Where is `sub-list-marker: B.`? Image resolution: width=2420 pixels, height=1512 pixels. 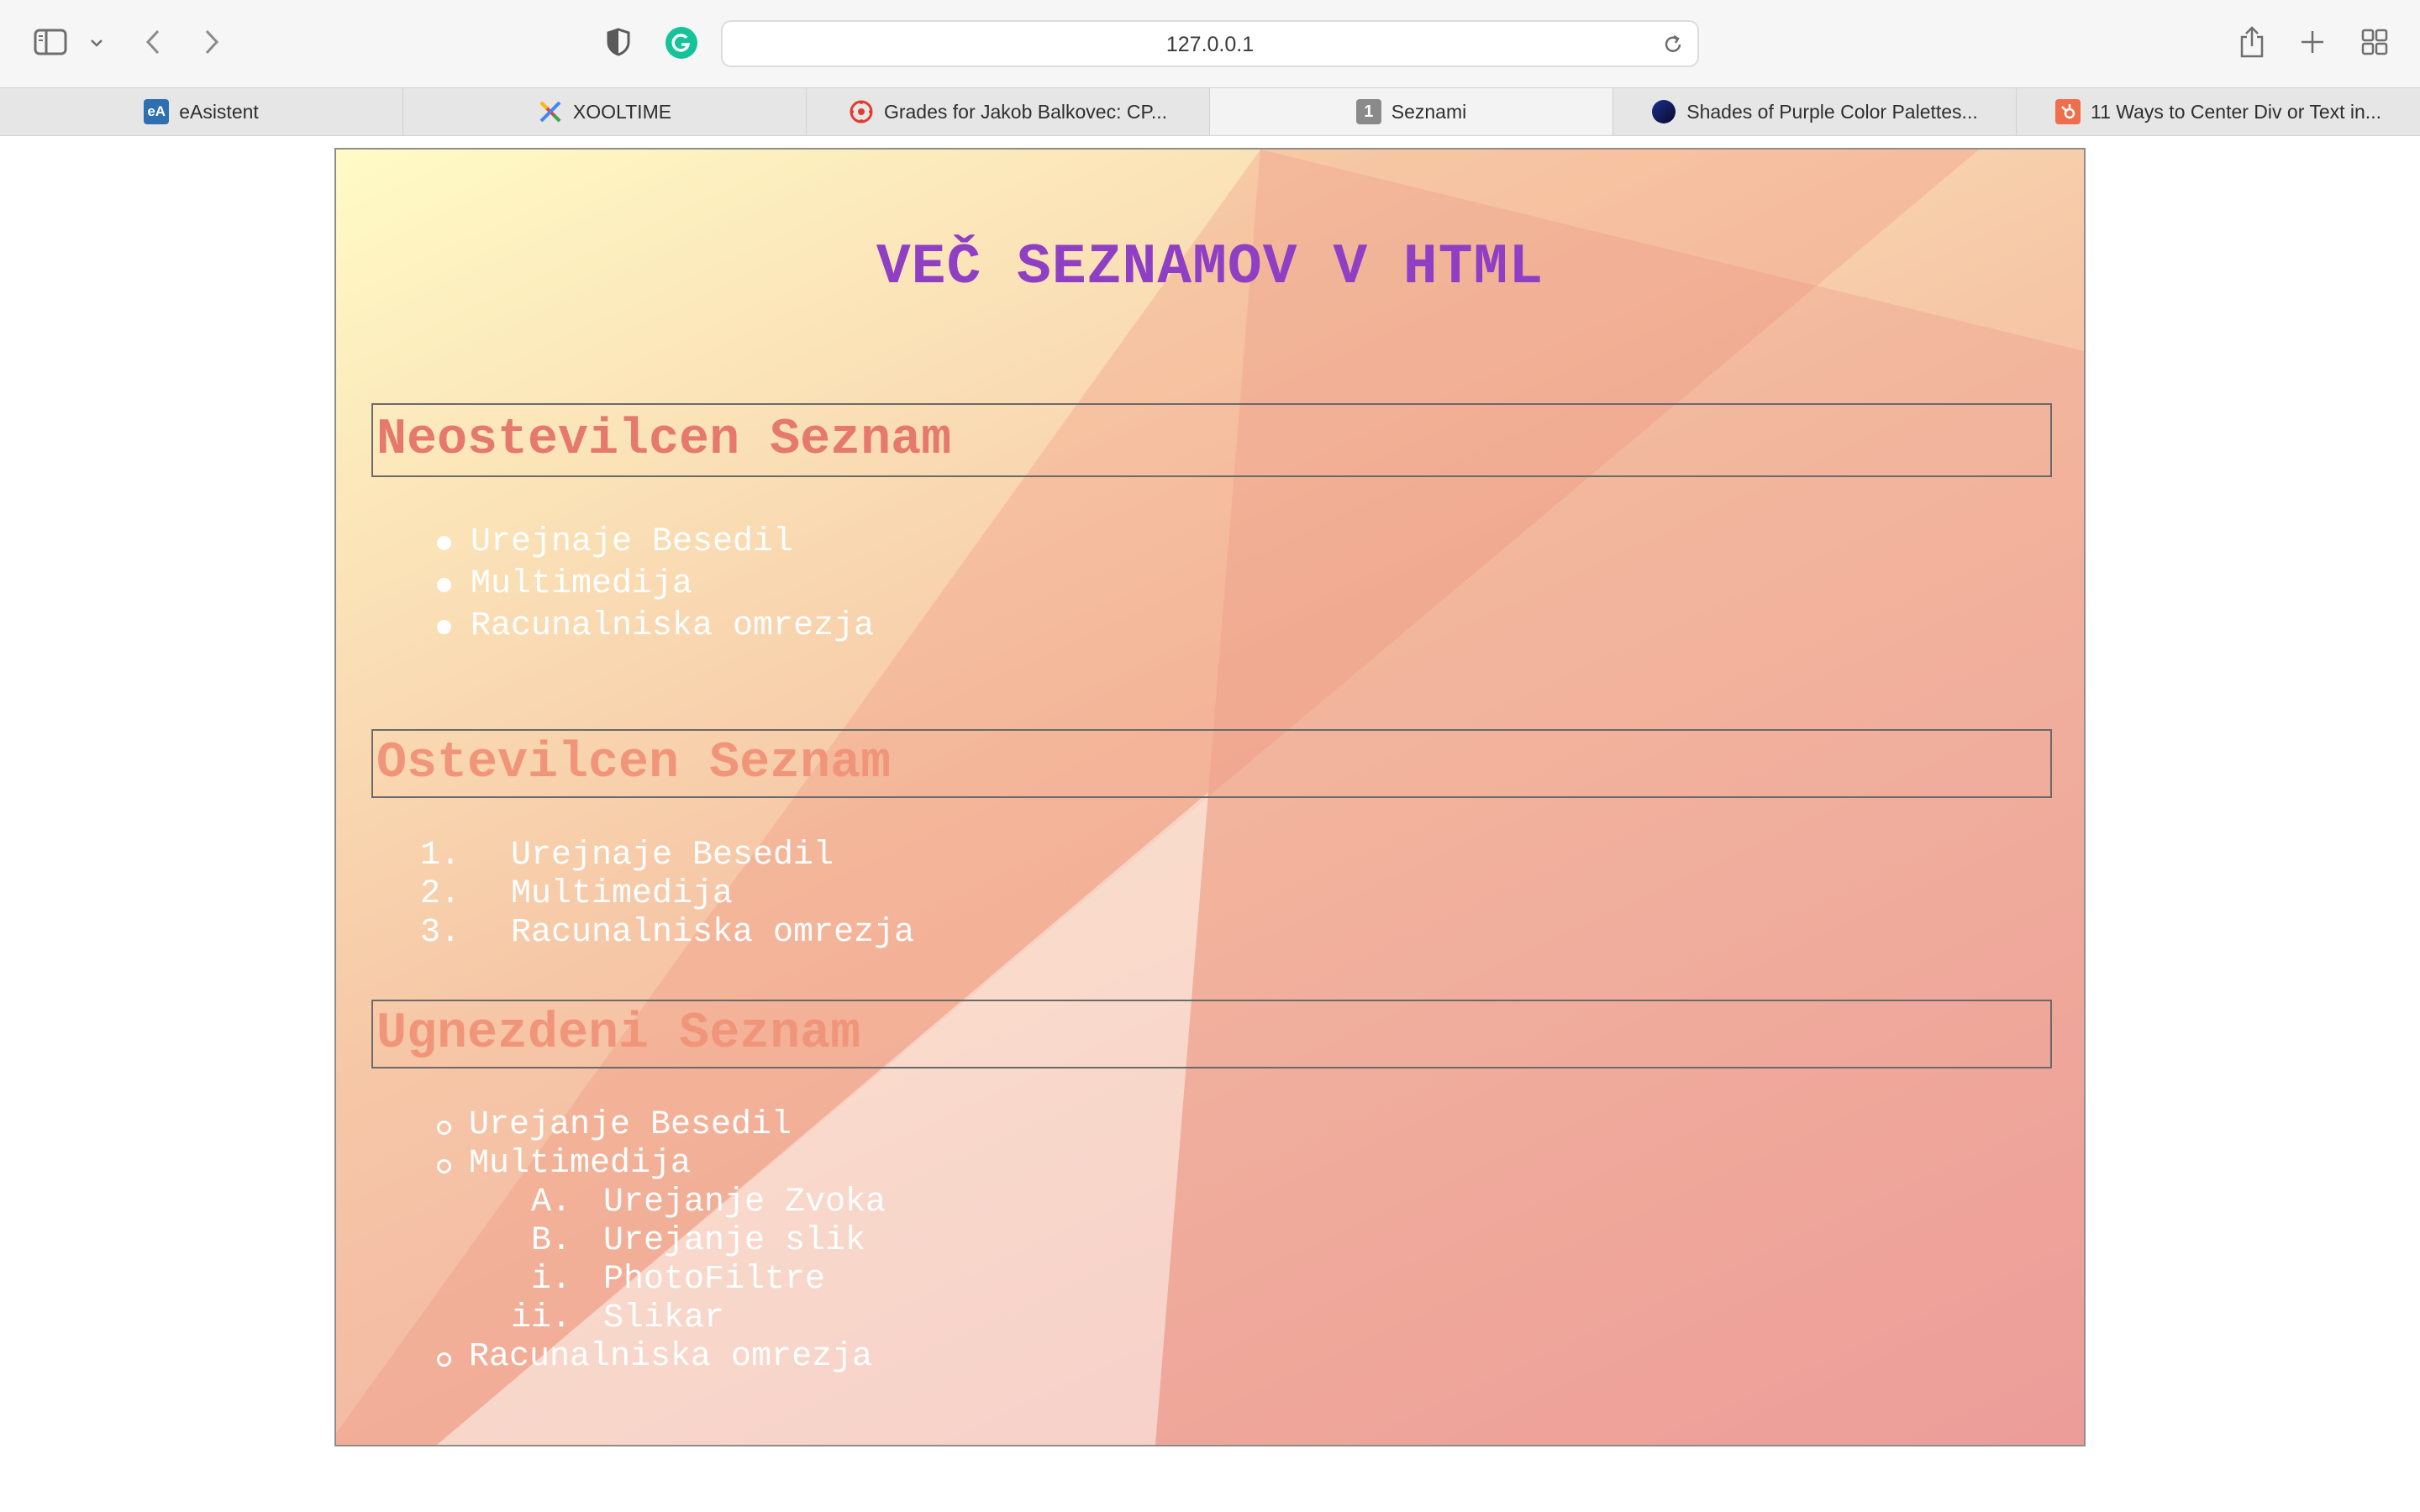 sub-list-marker: B. is located at coordinates (551, 1241).